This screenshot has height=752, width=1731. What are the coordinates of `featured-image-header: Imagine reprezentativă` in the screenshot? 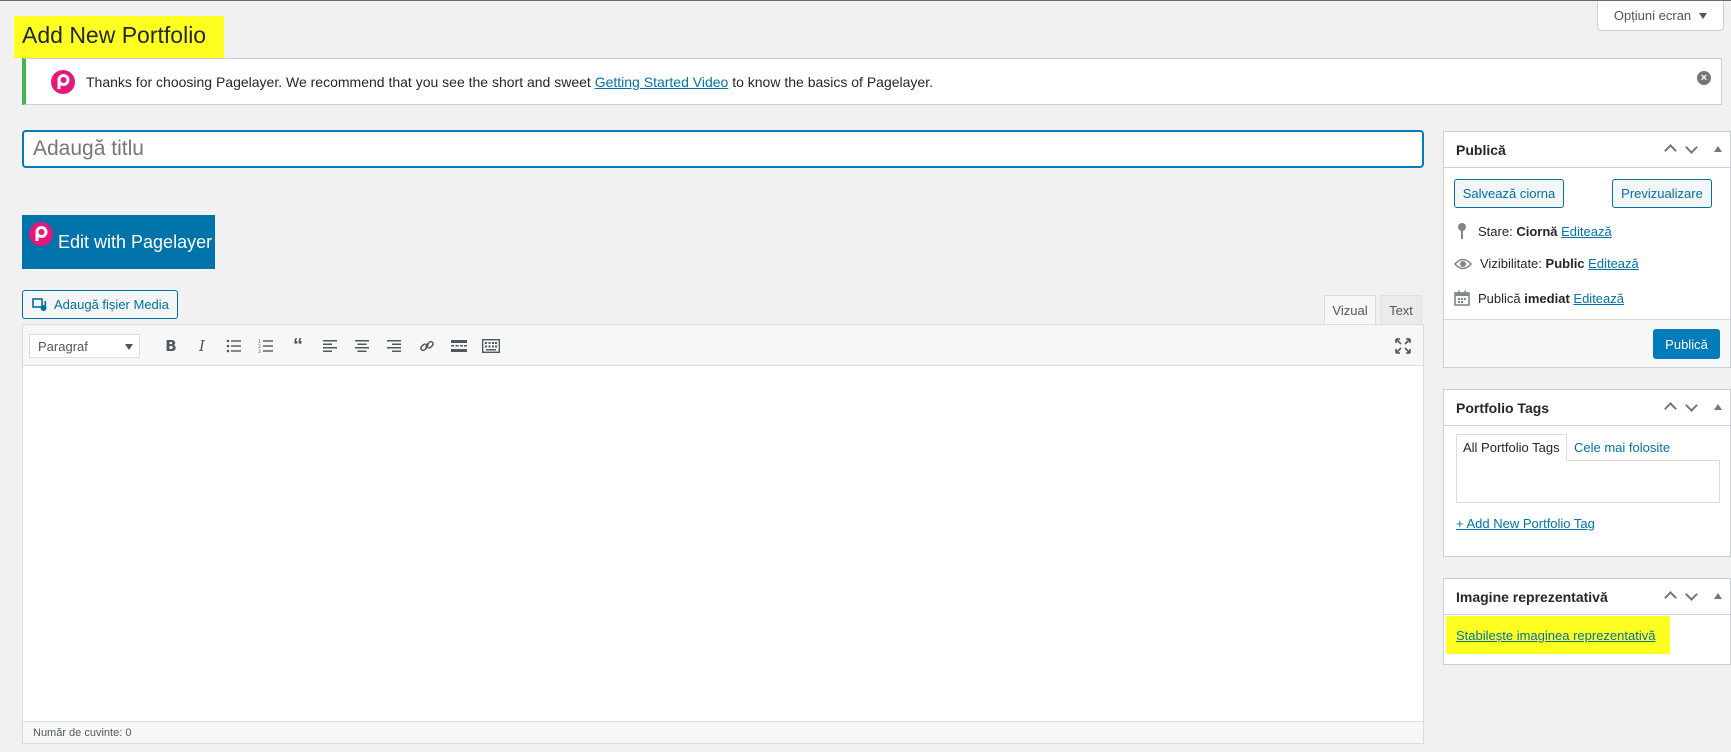 It's located at (1587, 597).